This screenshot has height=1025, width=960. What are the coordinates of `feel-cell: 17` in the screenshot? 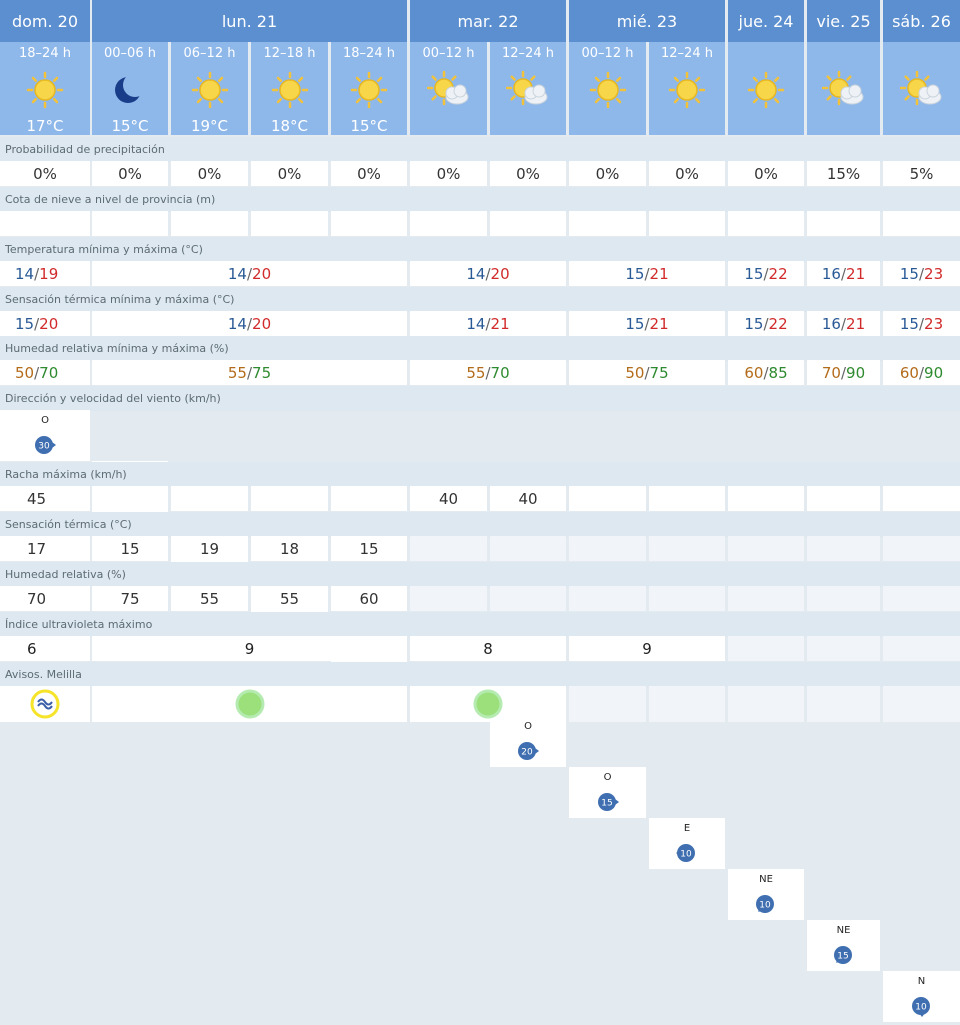 It's located at (45, 548).